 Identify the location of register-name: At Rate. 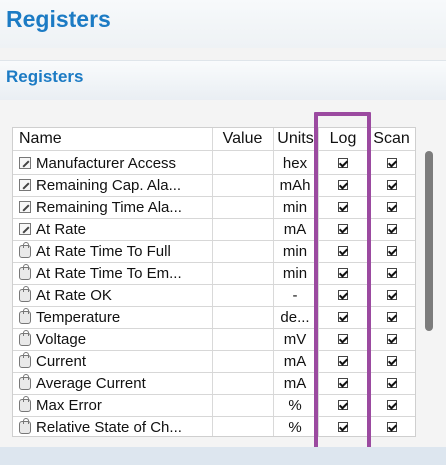
(61, 229).